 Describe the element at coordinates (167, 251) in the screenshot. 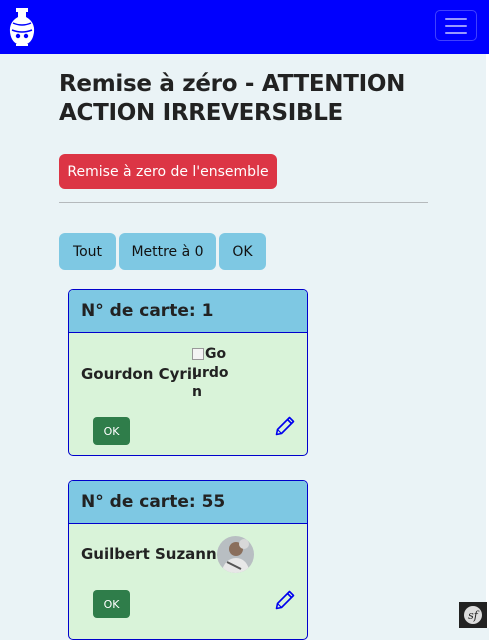

I see `filter-reset-button: Mettre à 0` at that location.